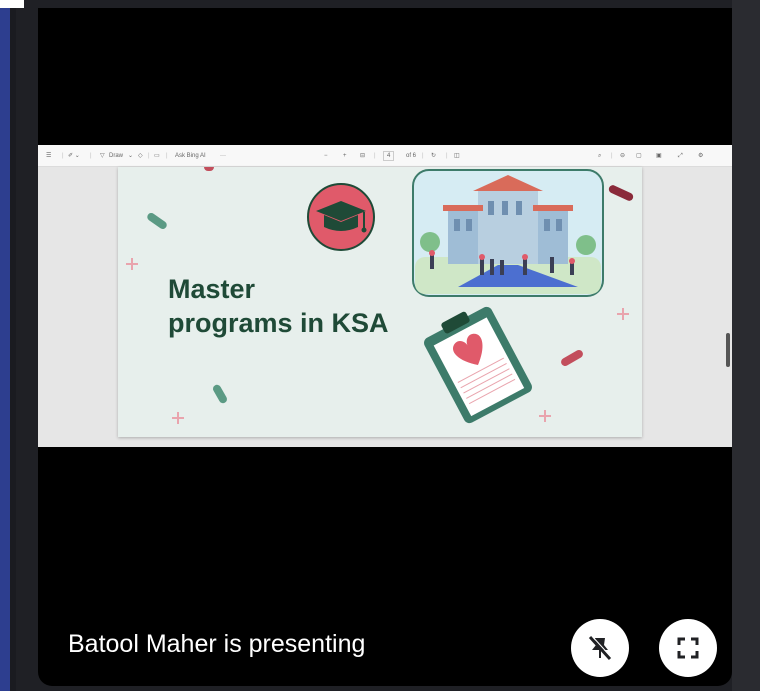  Describe the element at coordinates (700, 156) in the screenshot. I see `settings-icon: ⚙` at that location.